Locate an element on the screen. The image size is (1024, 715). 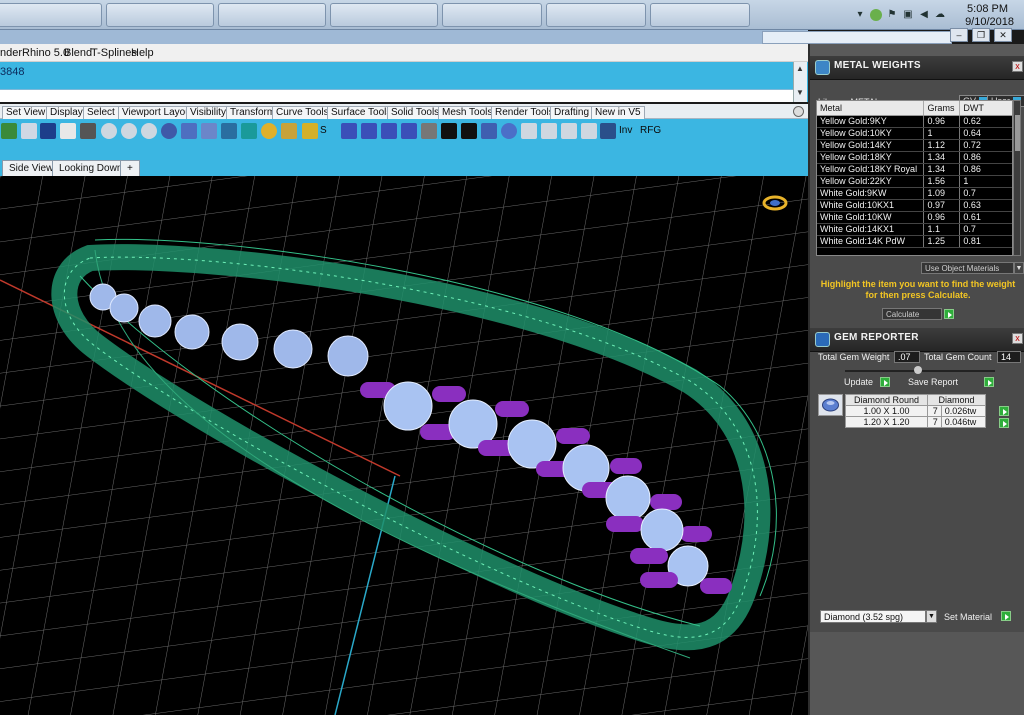
calculate-field: Calculate is located at coordinates (912, 314).